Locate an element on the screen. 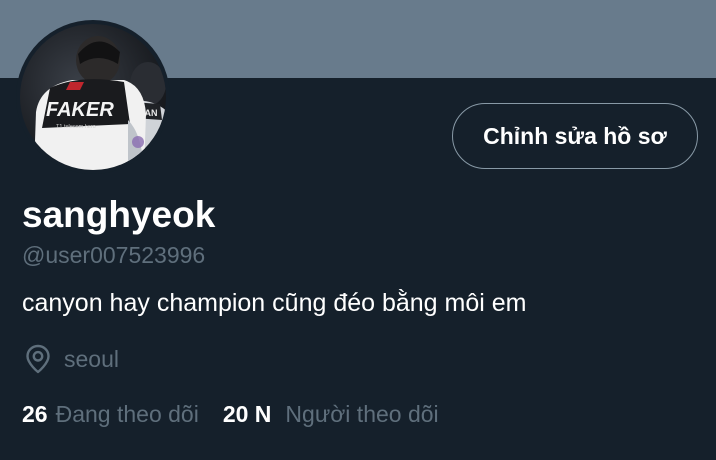  profile-bio: canyon hay champion cũng đéo bằng môi em is located at coordinates (274, 303).